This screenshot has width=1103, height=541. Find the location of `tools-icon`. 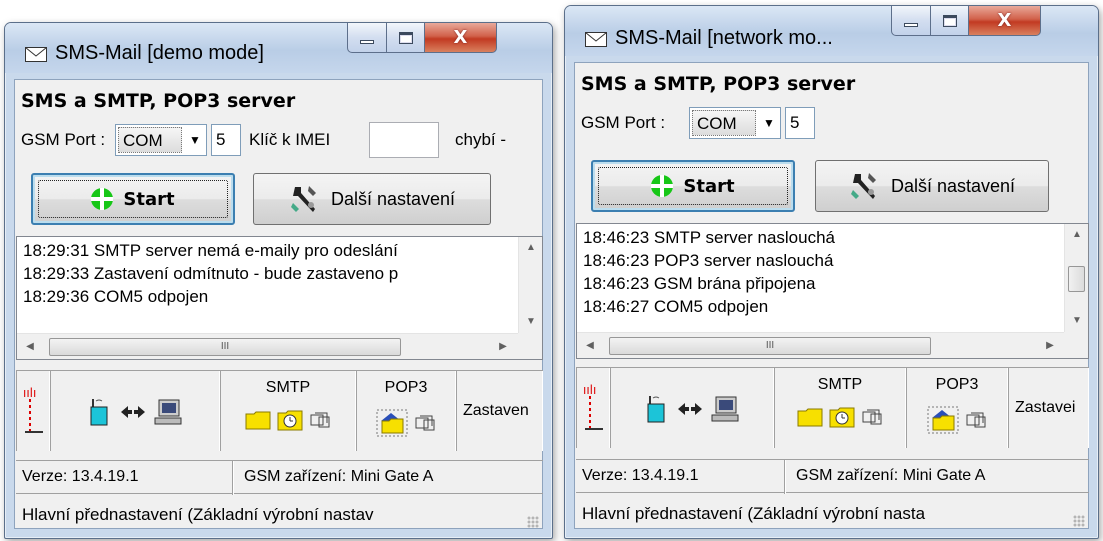

tools-icon is located at coordinates (303, 199).